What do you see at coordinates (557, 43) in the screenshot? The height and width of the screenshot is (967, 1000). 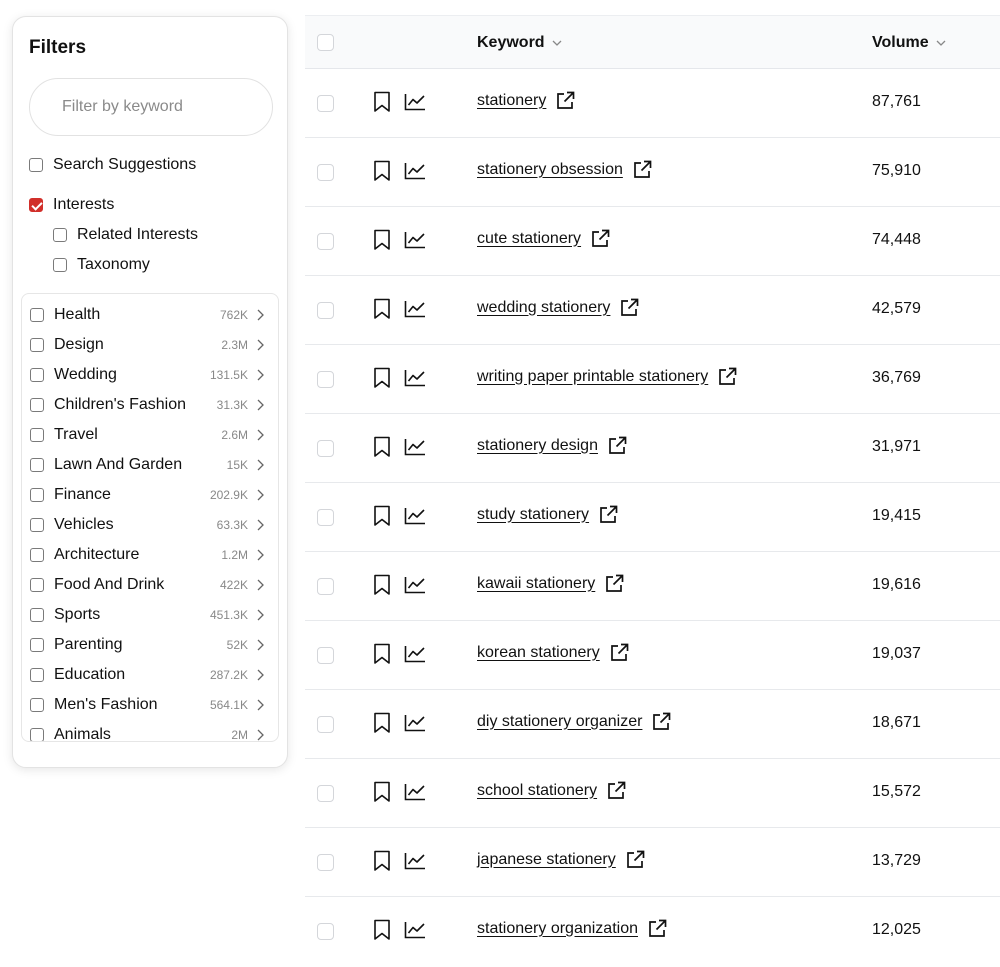 I see `chevron-down-icon` at bounding box center [557, 43].